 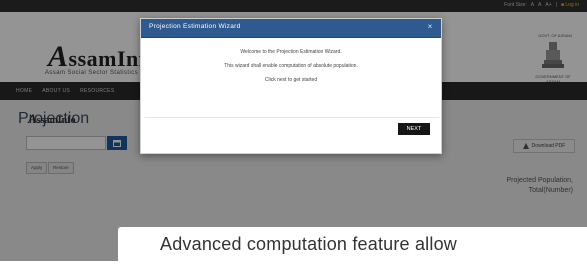 I want to click on dialog-logo-wordmark: ssamInfo, so click(x=56, y=120).